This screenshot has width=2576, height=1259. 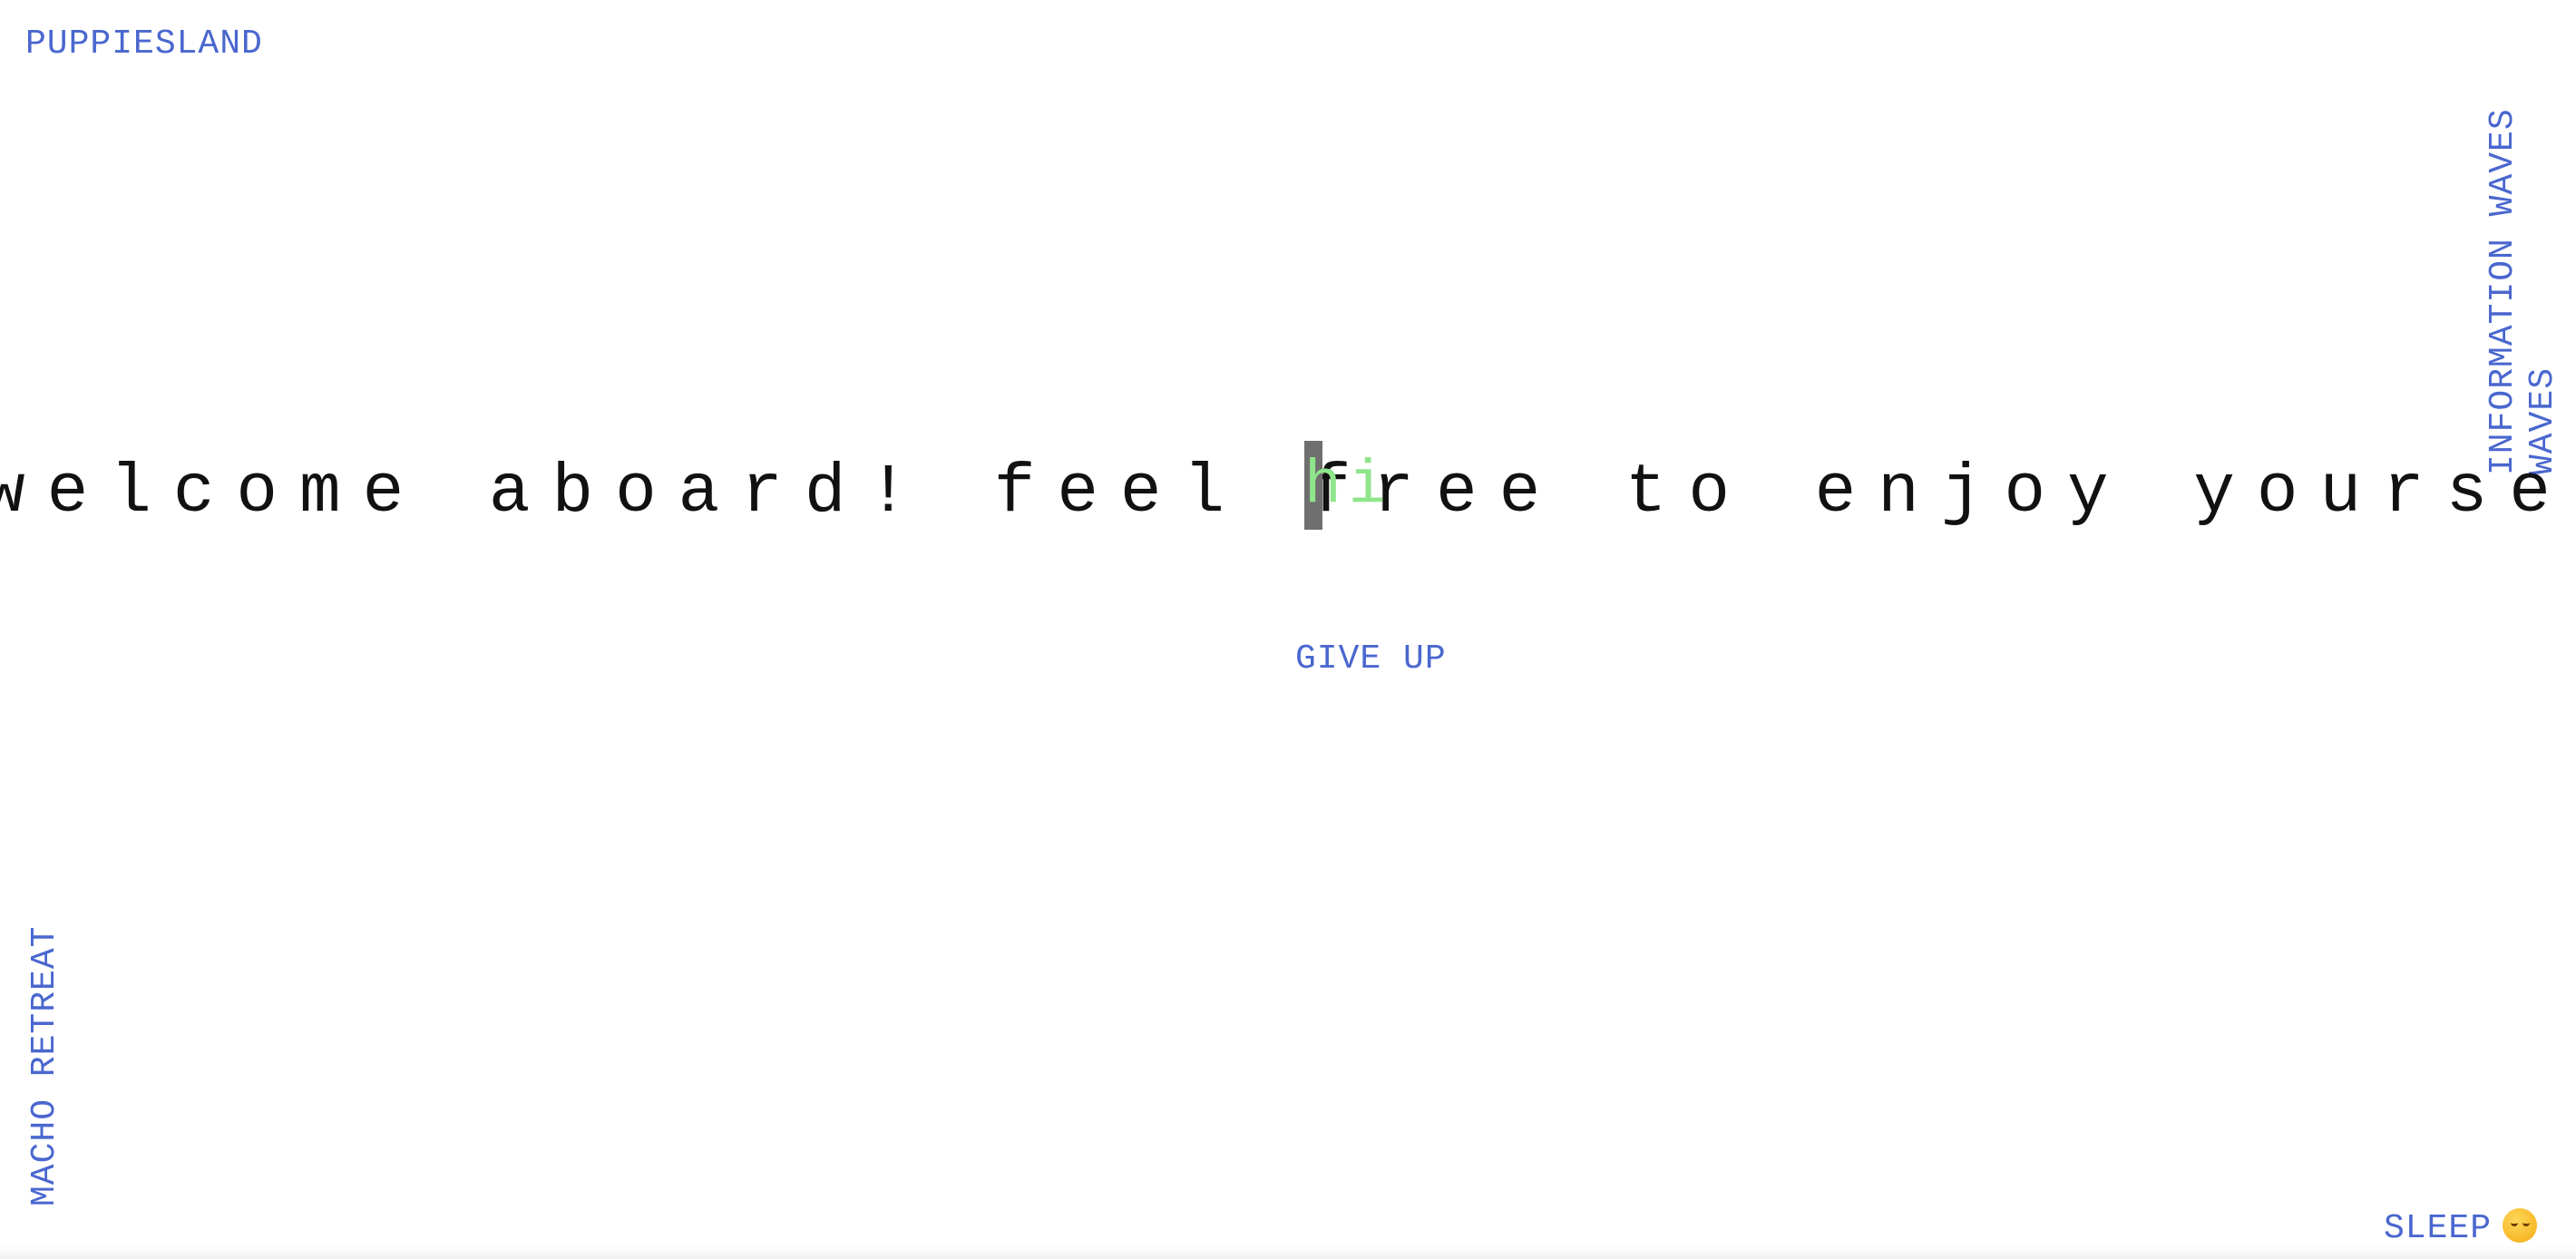 I want to click on nav-link-information-waves-line2: WAVES, so click(x=2542, y=421).